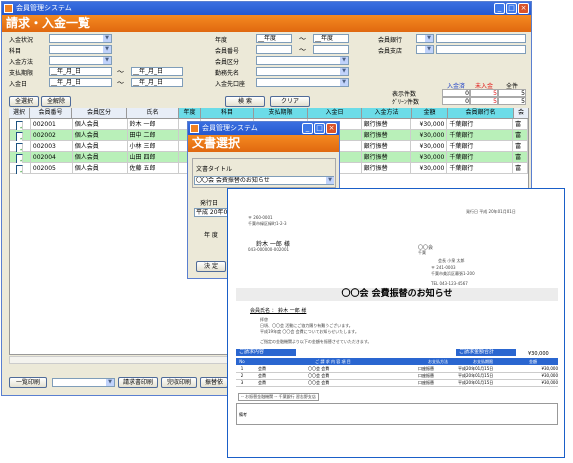 Image resolution: width=573 pixels, height=463 pixels. What do you see at coordinates (211, 266) in the screenshot?
I see `ok-button: 決 定` at bounding box center [211, 266].